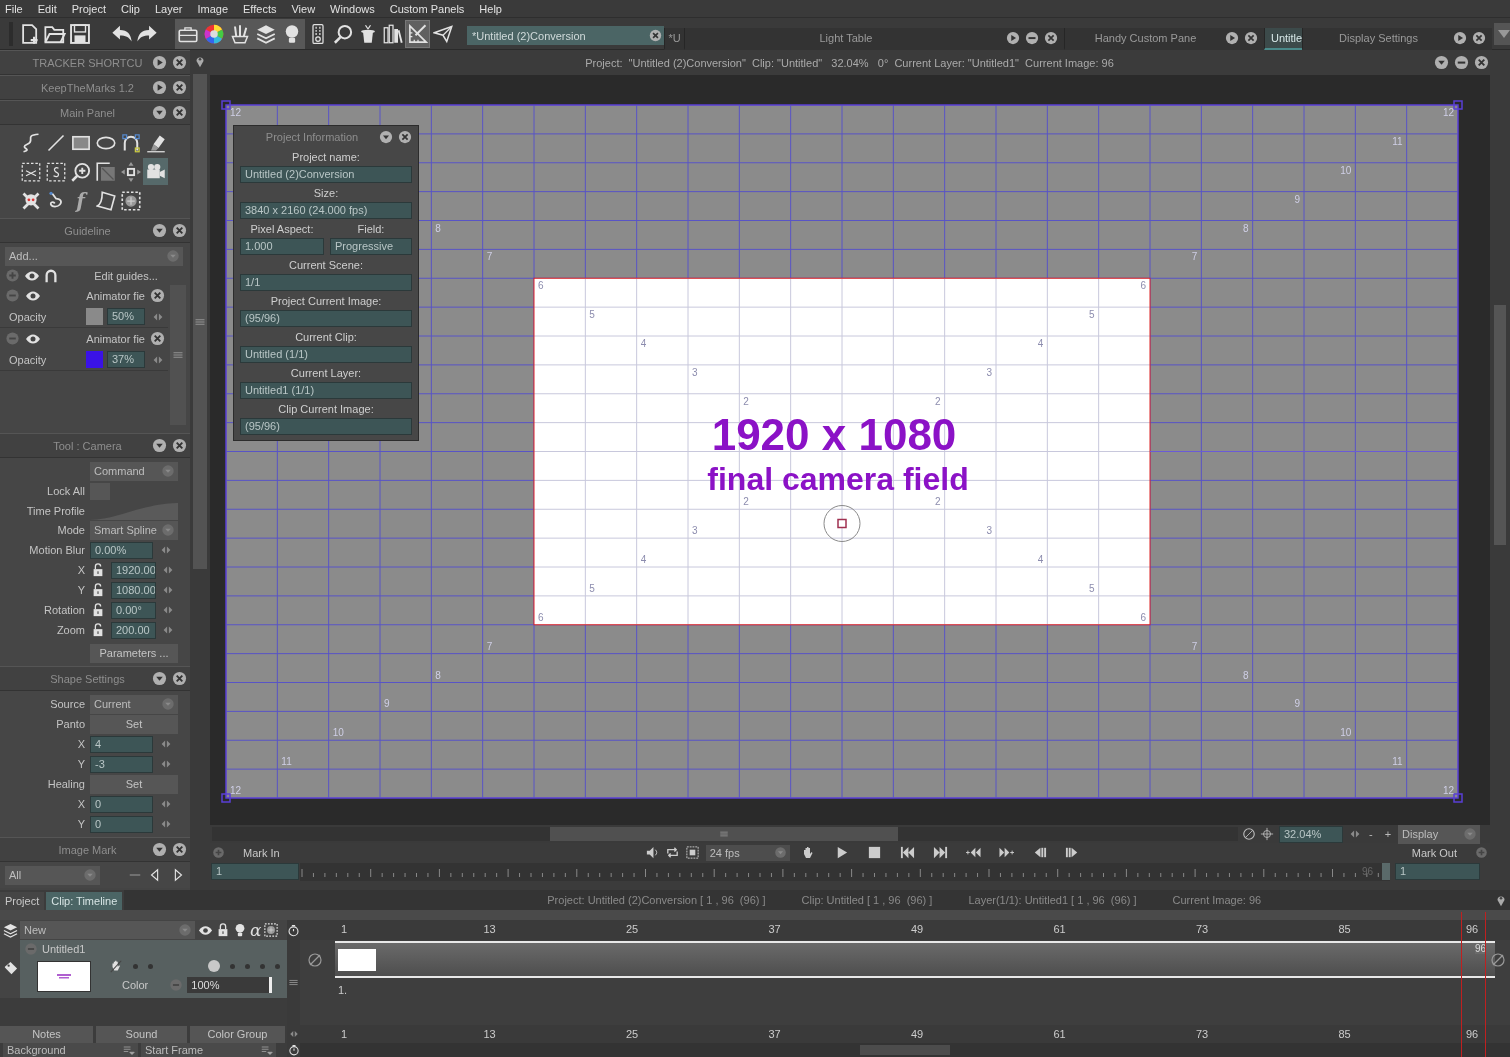 The height and width of the screenshot is (1057, 1510). I want to click on mark-out-button: Mark Out, so click(1434, 852).